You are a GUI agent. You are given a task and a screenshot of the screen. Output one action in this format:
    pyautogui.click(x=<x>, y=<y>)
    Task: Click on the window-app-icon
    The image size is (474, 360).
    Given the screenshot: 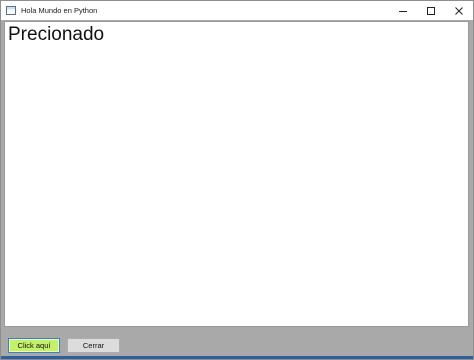 What is the action you would take?
    pyautogui.click(x=11, y=10)
    